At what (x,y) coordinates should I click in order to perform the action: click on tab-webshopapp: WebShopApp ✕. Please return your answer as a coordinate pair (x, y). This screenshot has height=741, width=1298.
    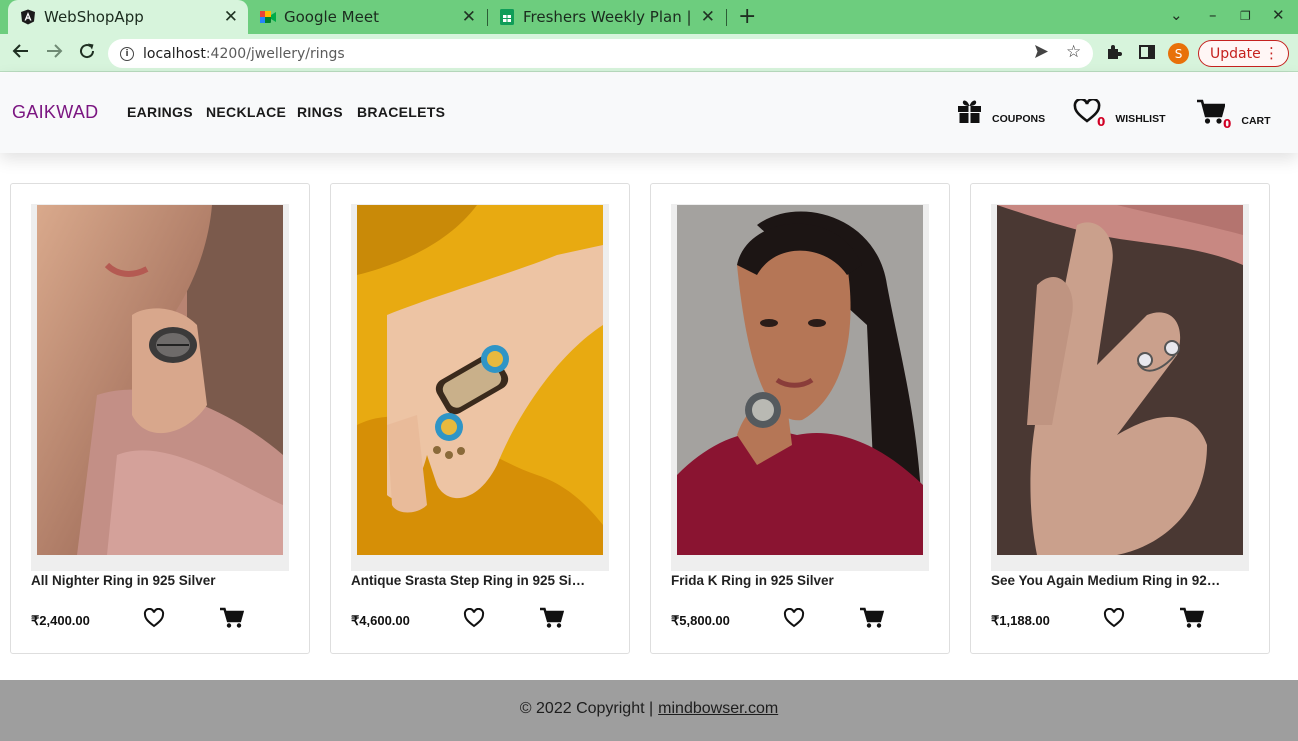
    Looking at the image, I should click on (128, 17).